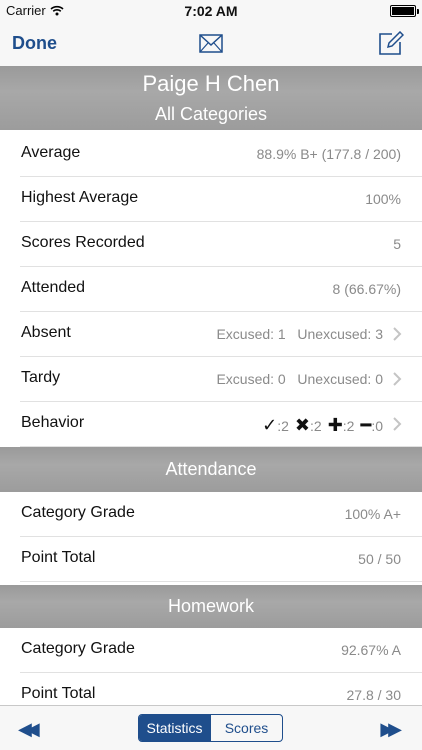 This screenshot has height=750, width=422. I want to click on scores-recorded-label: Scores Recorded, so click(83, 242).